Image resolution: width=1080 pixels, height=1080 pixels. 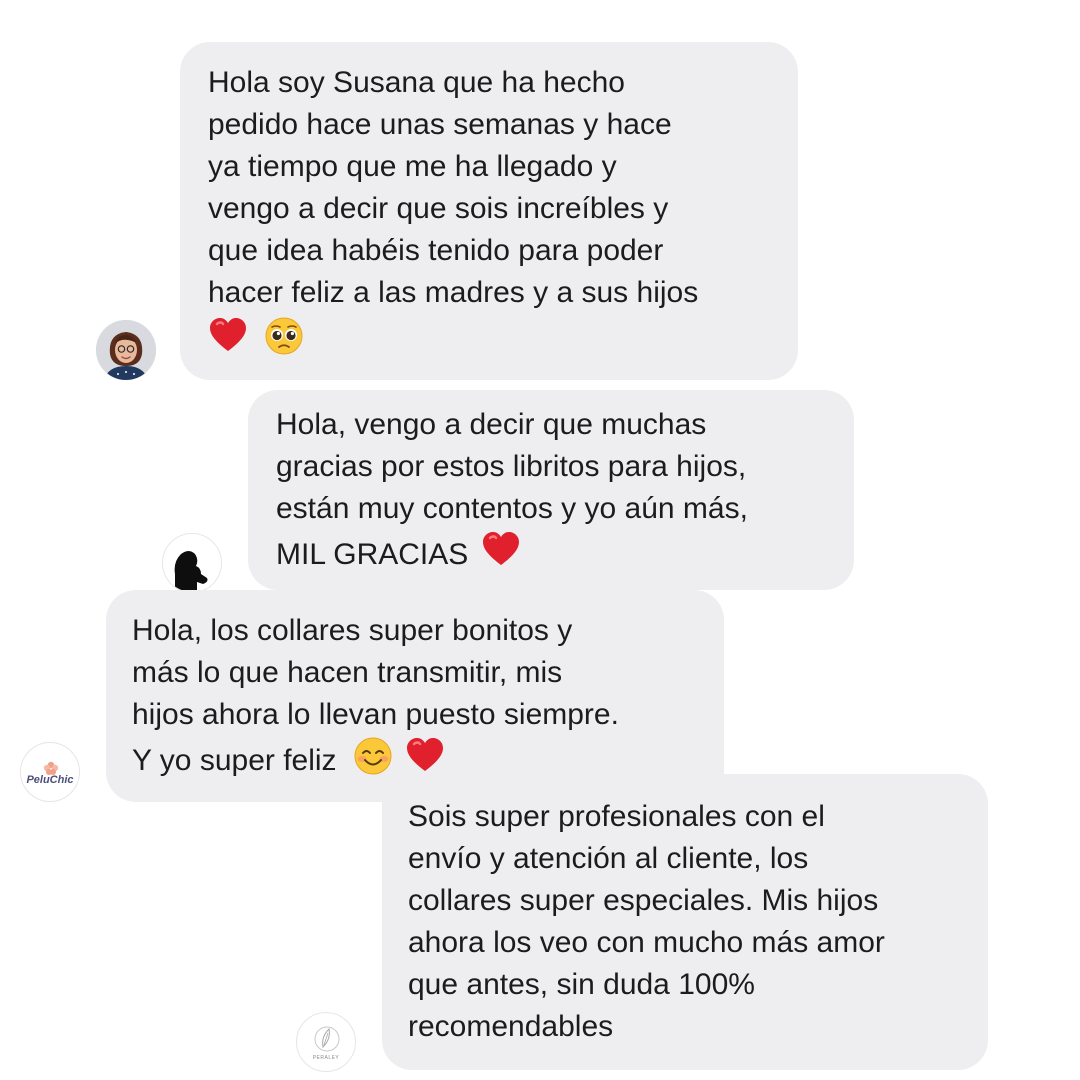 What do you see at coordinates (372, 554) in the screenshot?
I see `message-line-text: MIL GRACIAS` at bounding box center [372, 554].